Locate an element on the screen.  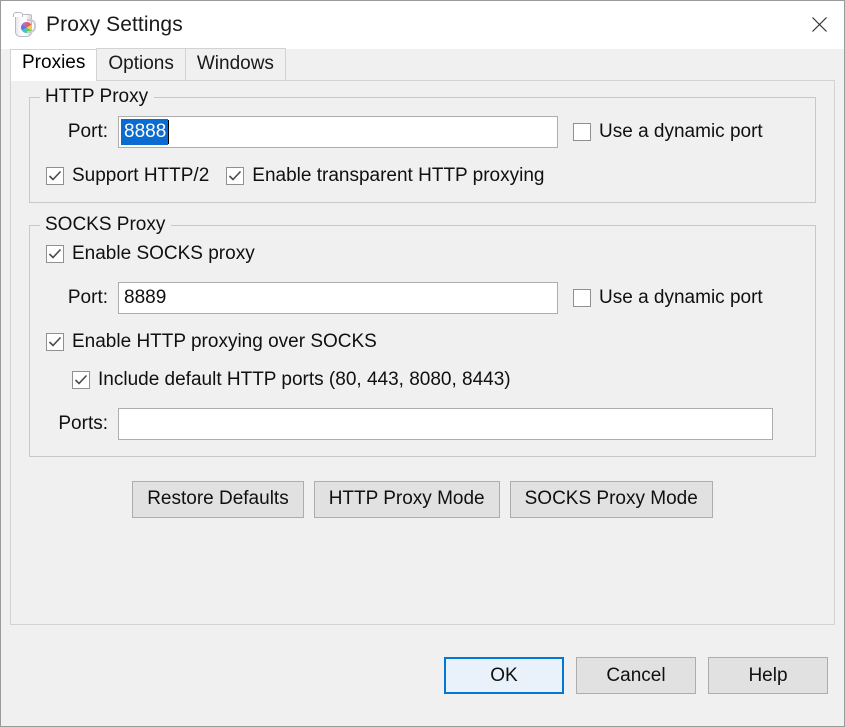
tab-proxies: Proxies is located at coordinates (54, 65).